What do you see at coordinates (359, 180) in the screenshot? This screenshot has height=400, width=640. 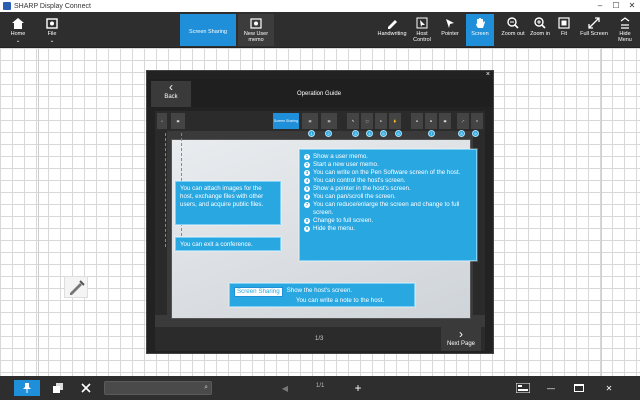 I see `callout-item-text: You can control the host's screen.` at bounding box center [359, 180].